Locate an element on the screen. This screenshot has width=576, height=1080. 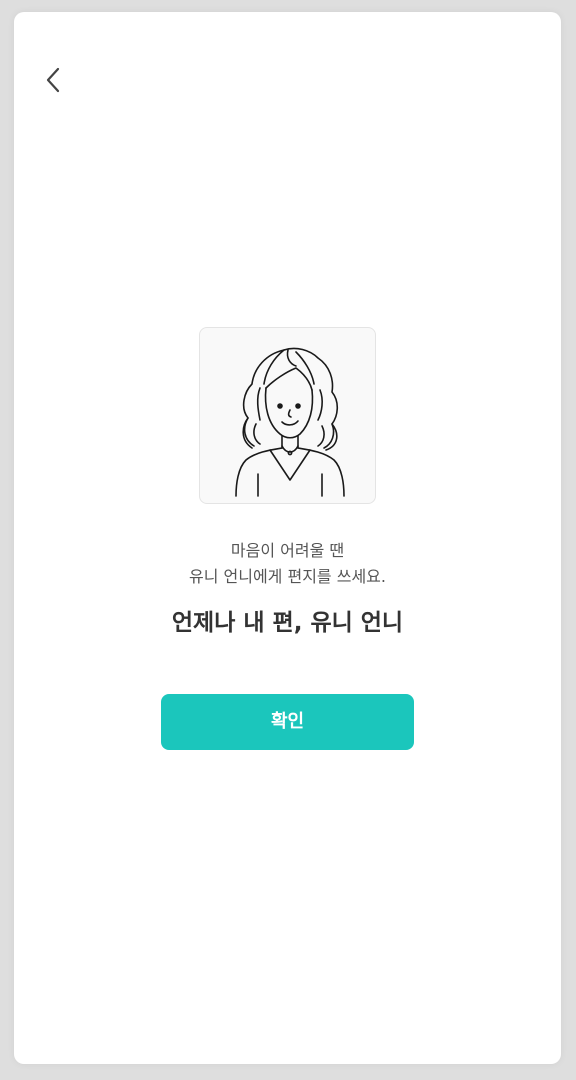
avatar-illustration is located at coordinates (287, 415).